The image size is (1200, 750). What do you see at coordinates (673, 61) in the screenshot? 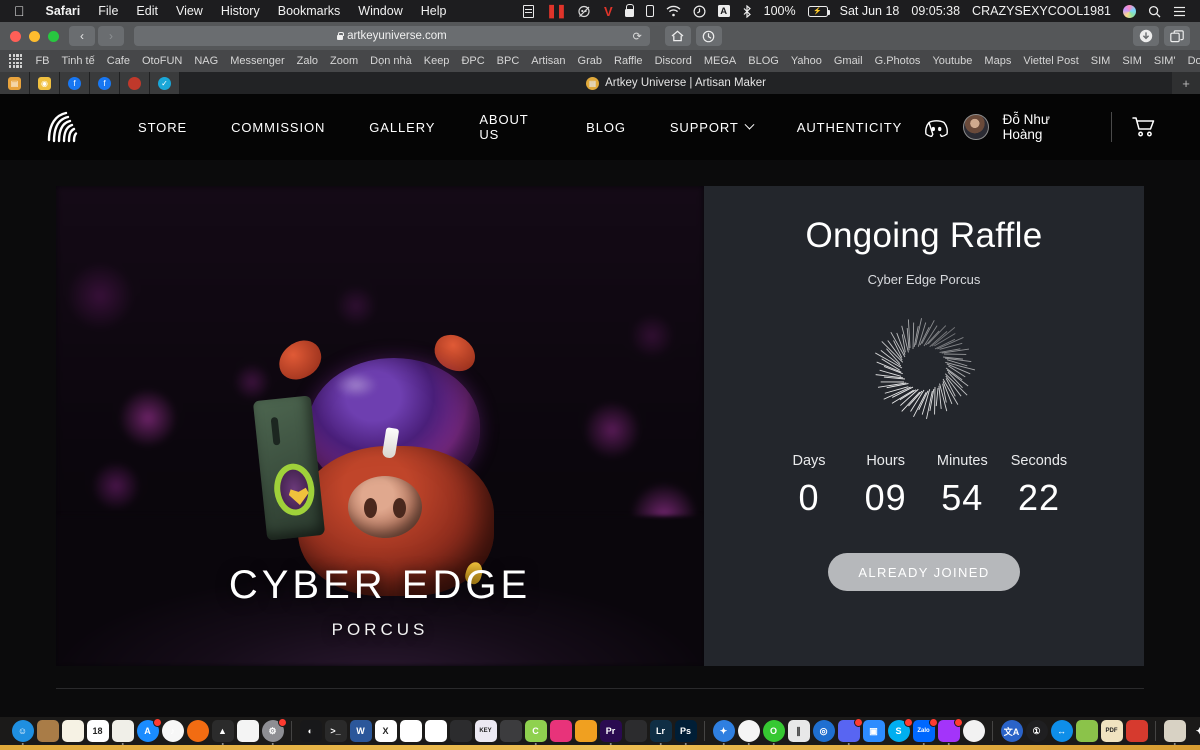
I see `bookmark-discord: Discord` at bounding box center [673, 61].